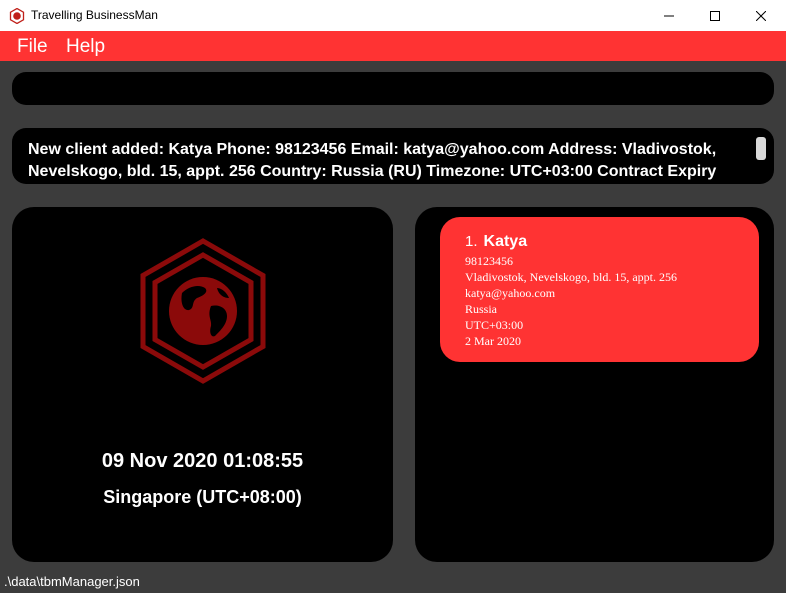 The image size is (786, 593). I want to click on close-button, so click(761, 15).